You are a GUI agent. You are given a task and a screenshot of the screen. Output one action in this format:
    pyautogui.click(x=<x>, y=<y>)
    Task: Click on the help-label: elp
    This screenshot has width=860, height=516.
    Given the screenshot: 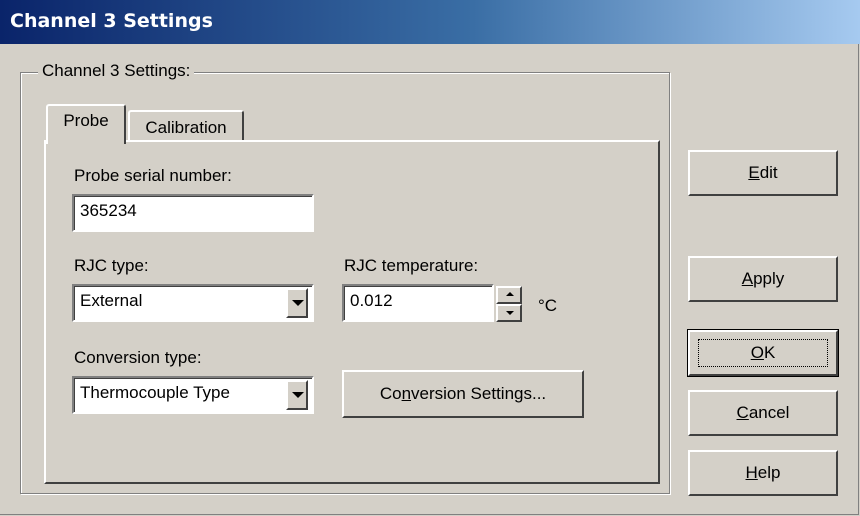 What is the action you would take?
    pyautogui.click(x=769, y=472)
    